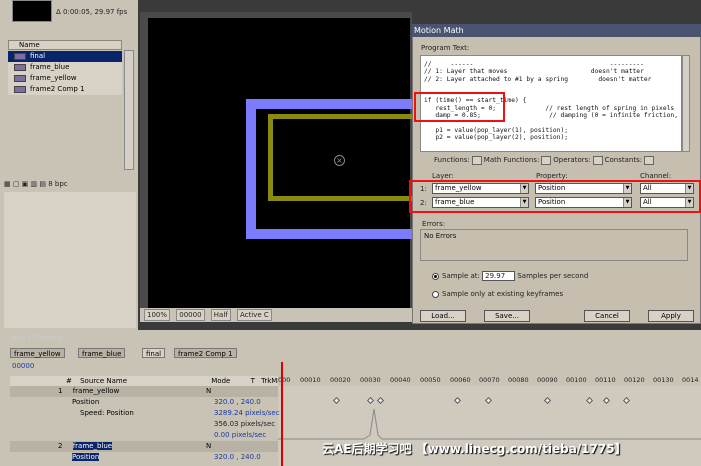 The height and width of the screenshot is (466, 701). I want to click on dialog-title: Motion Math, so click(556, 30).